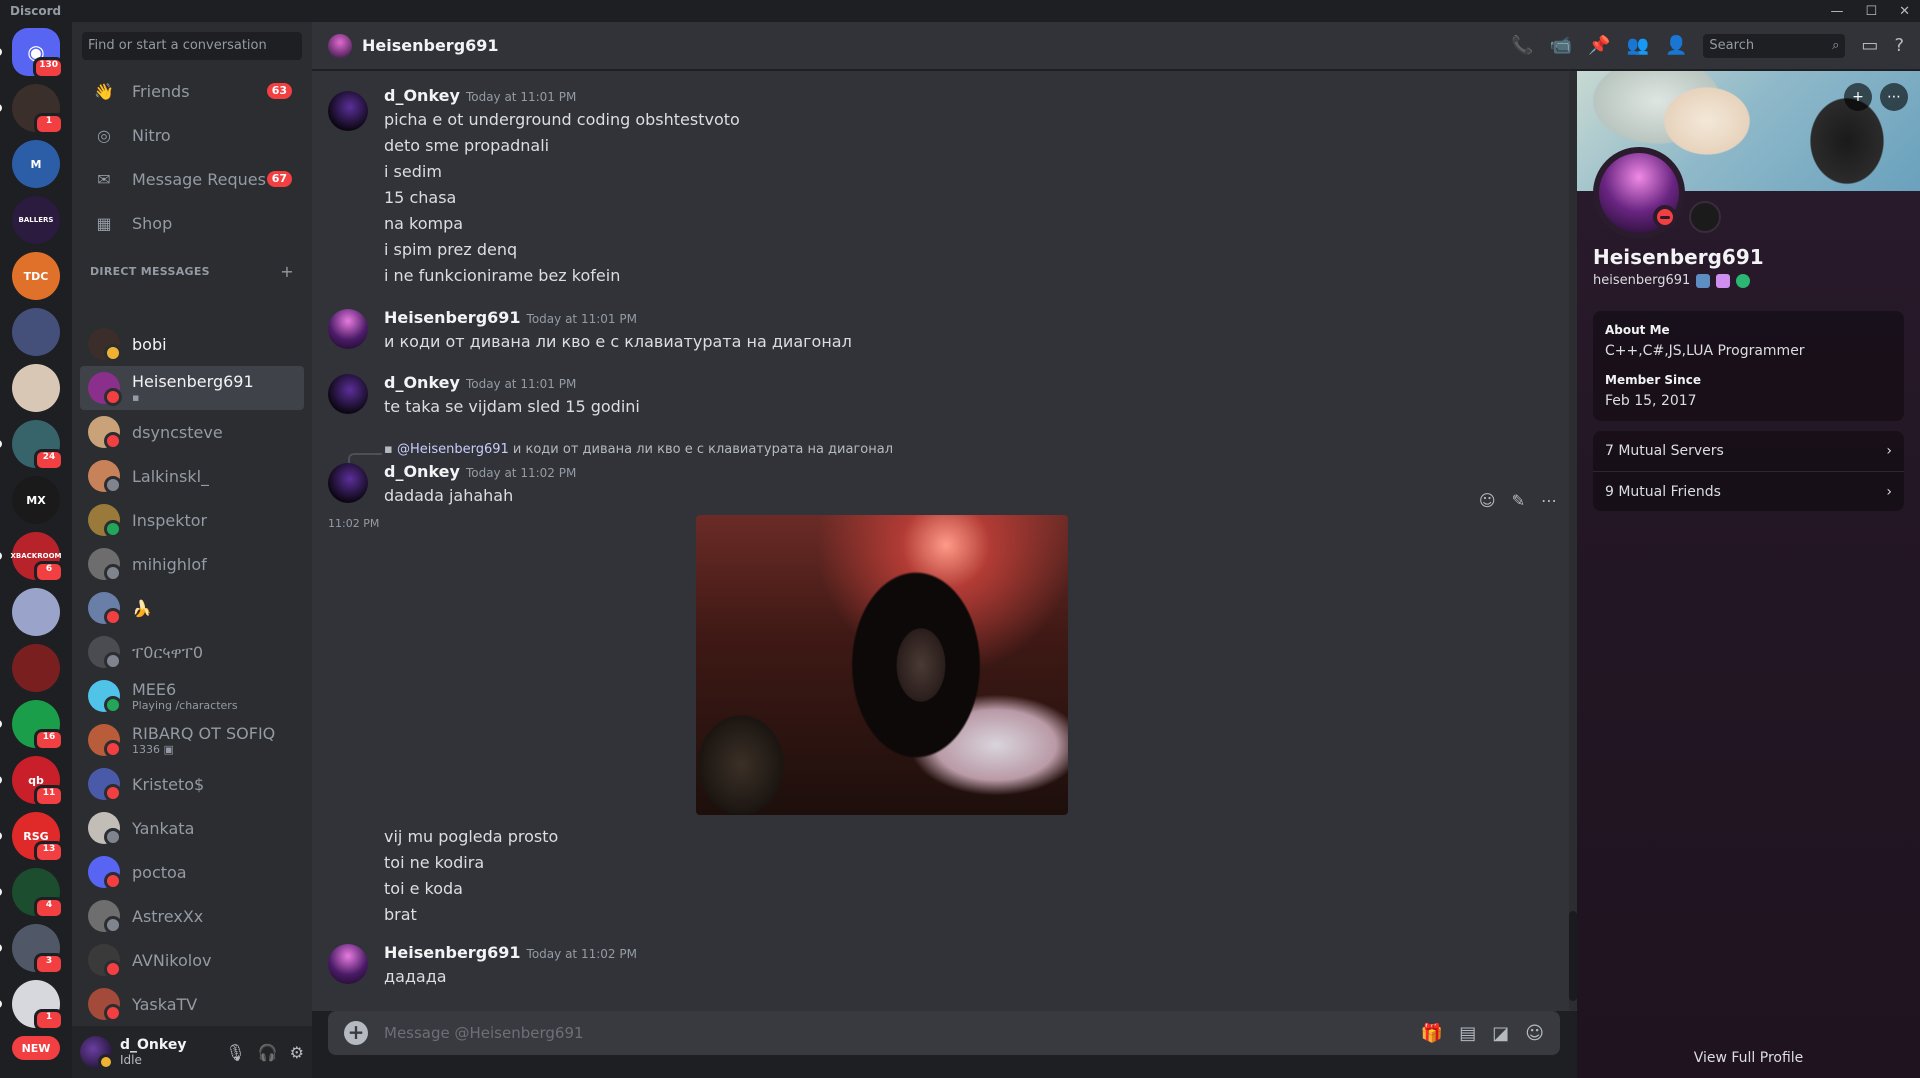  Describe the element at coordinates (192, 91) in the screenshot. I see `nav-friends: 👋 Friends 63` at that location.